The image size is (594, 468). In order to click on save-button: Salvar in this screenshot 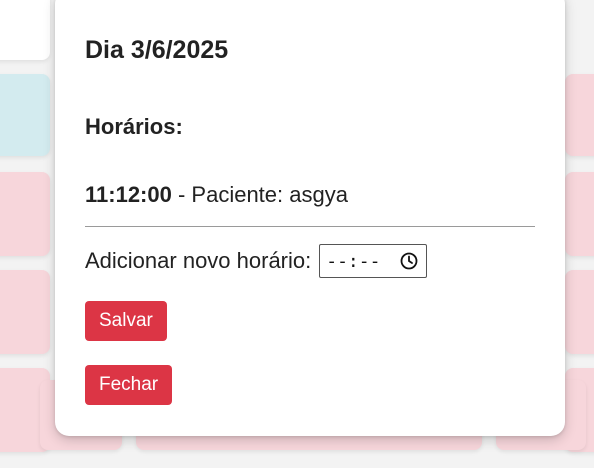, I will do `click(126, 321)`.